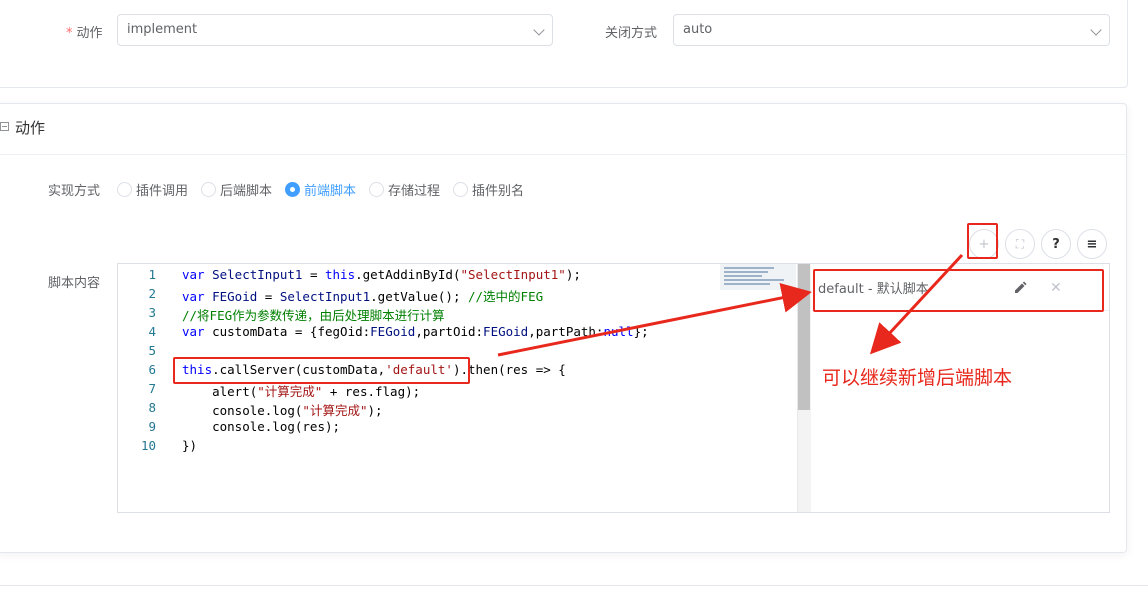  I want to click on arrow-from-add-button, so click(916, 304).